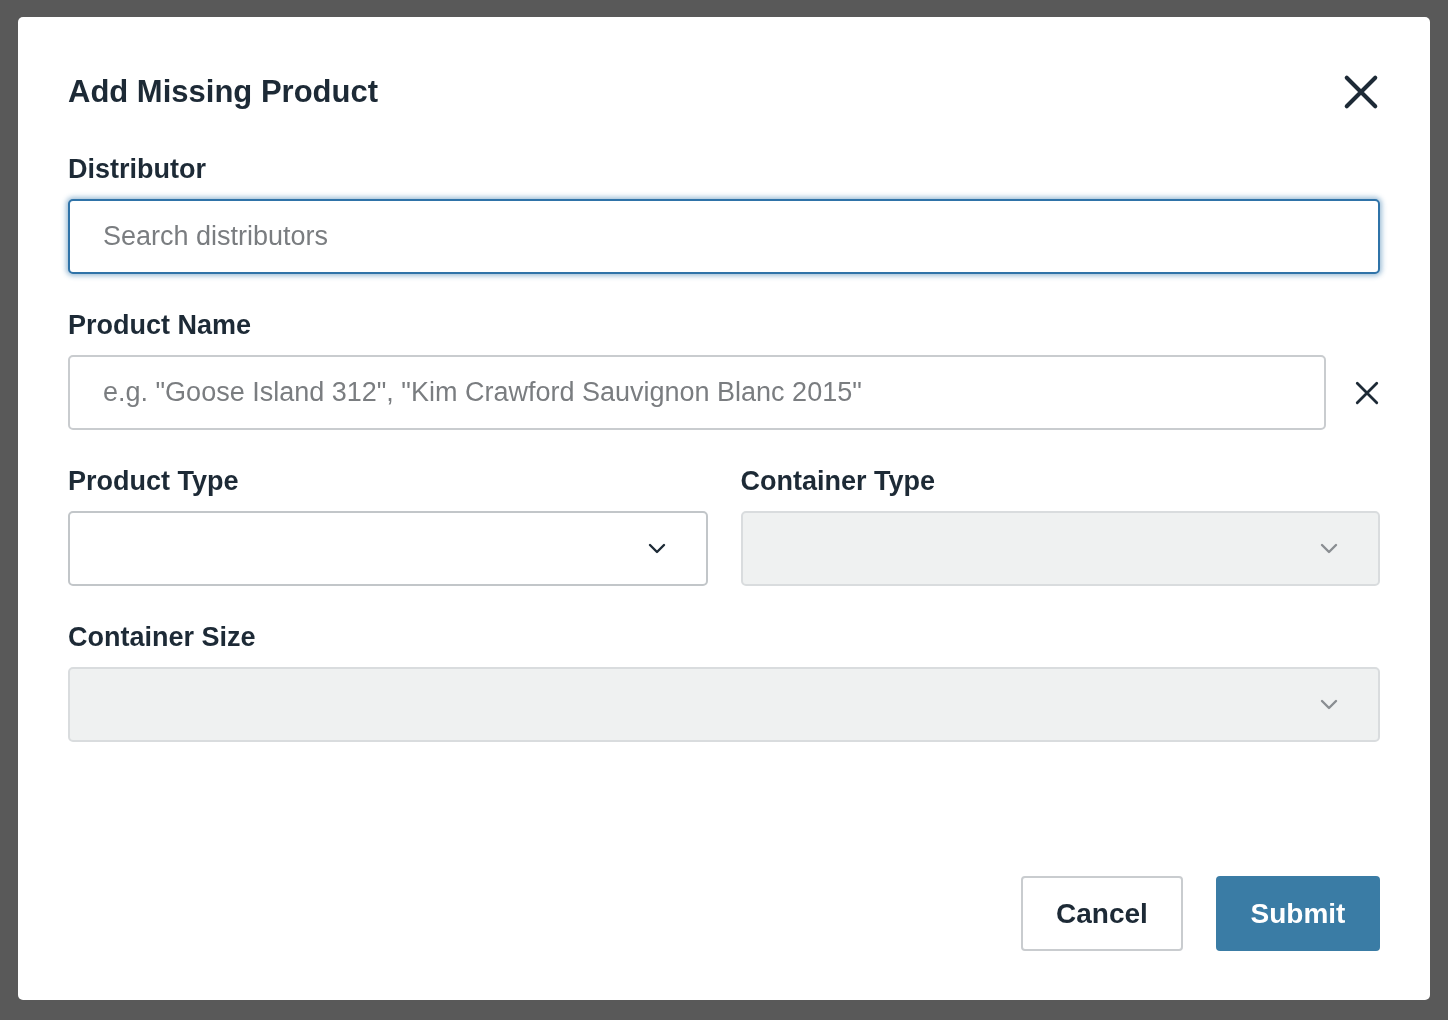  Describe the element at coordinates (154, 481) in the screenshot. I see `field-label: Product Type` at that location.